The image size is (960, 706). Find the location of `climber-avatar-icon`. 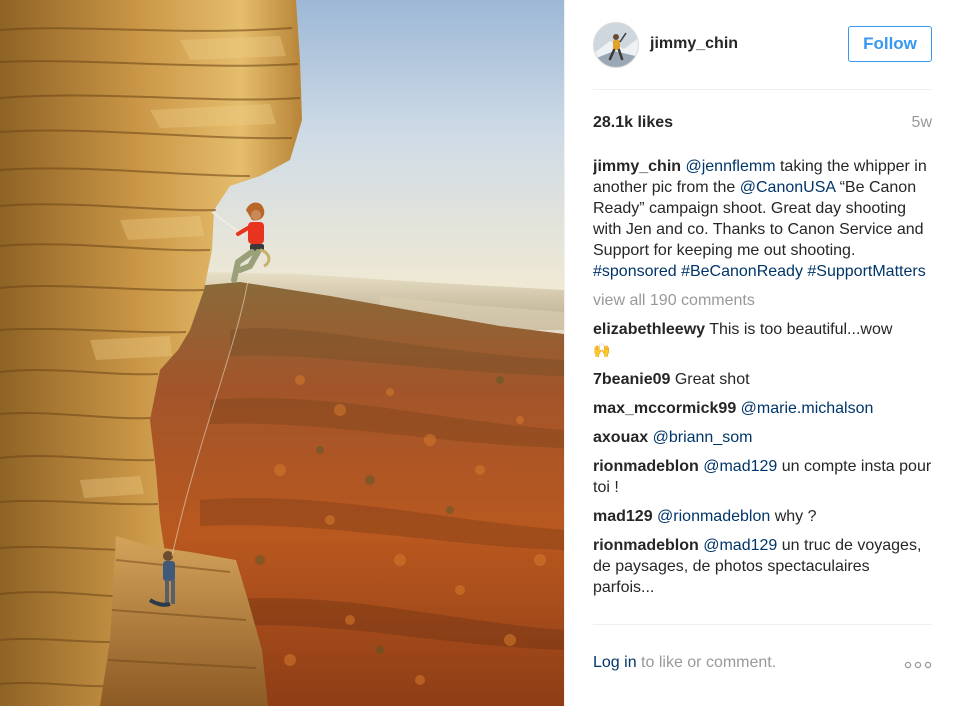

climber-avatar-icon is located at coordinates (616, 45).